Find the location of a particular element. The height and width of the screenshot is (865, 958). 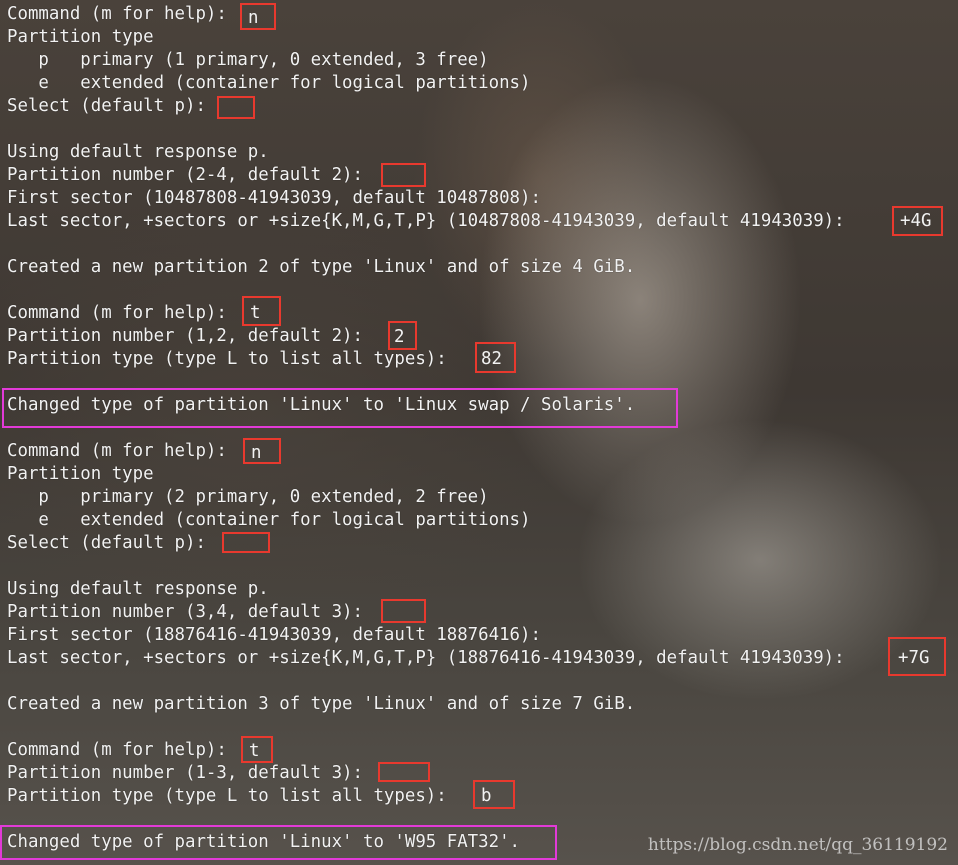

terminal-line: Partition number (1-3, default 3): is located at coordinates (190, 773).